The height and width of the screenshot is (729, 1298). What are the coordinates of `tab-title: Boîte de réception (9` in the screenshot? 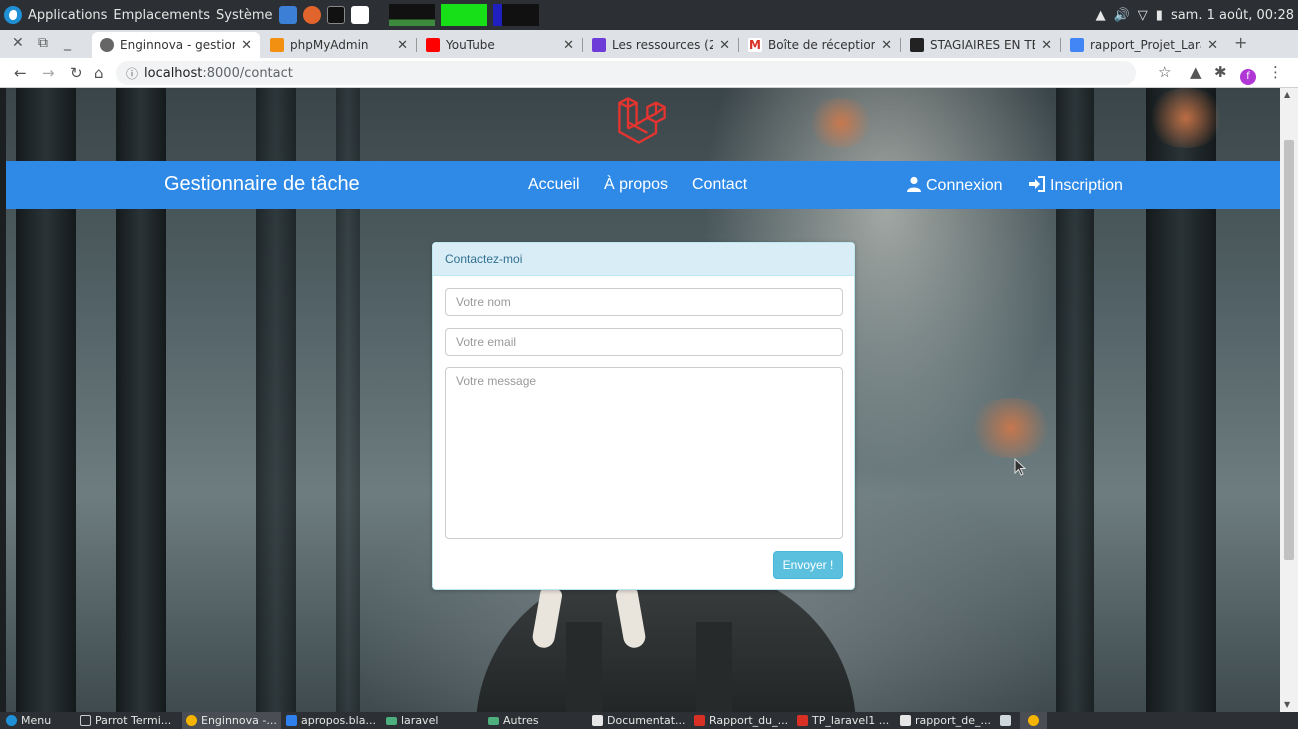 It's located at (822, 45).